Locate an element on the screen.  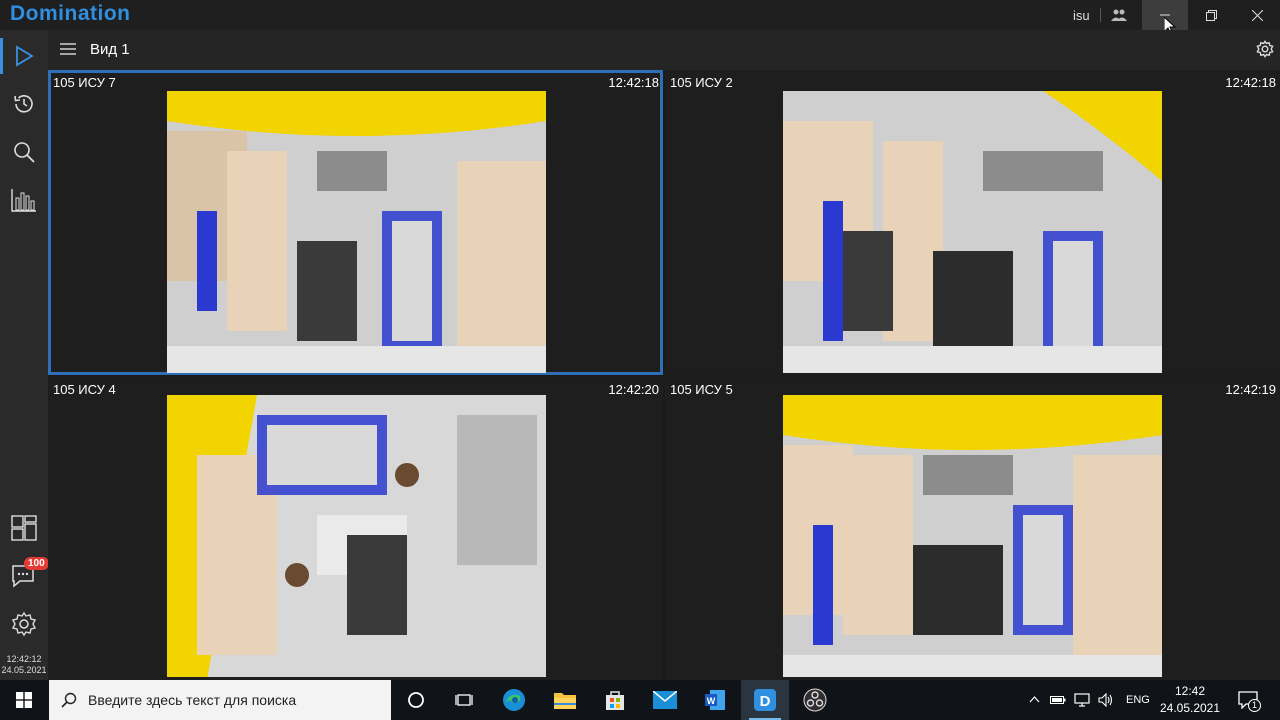
notification-badge: 100 is located at coordinates (36, 563).